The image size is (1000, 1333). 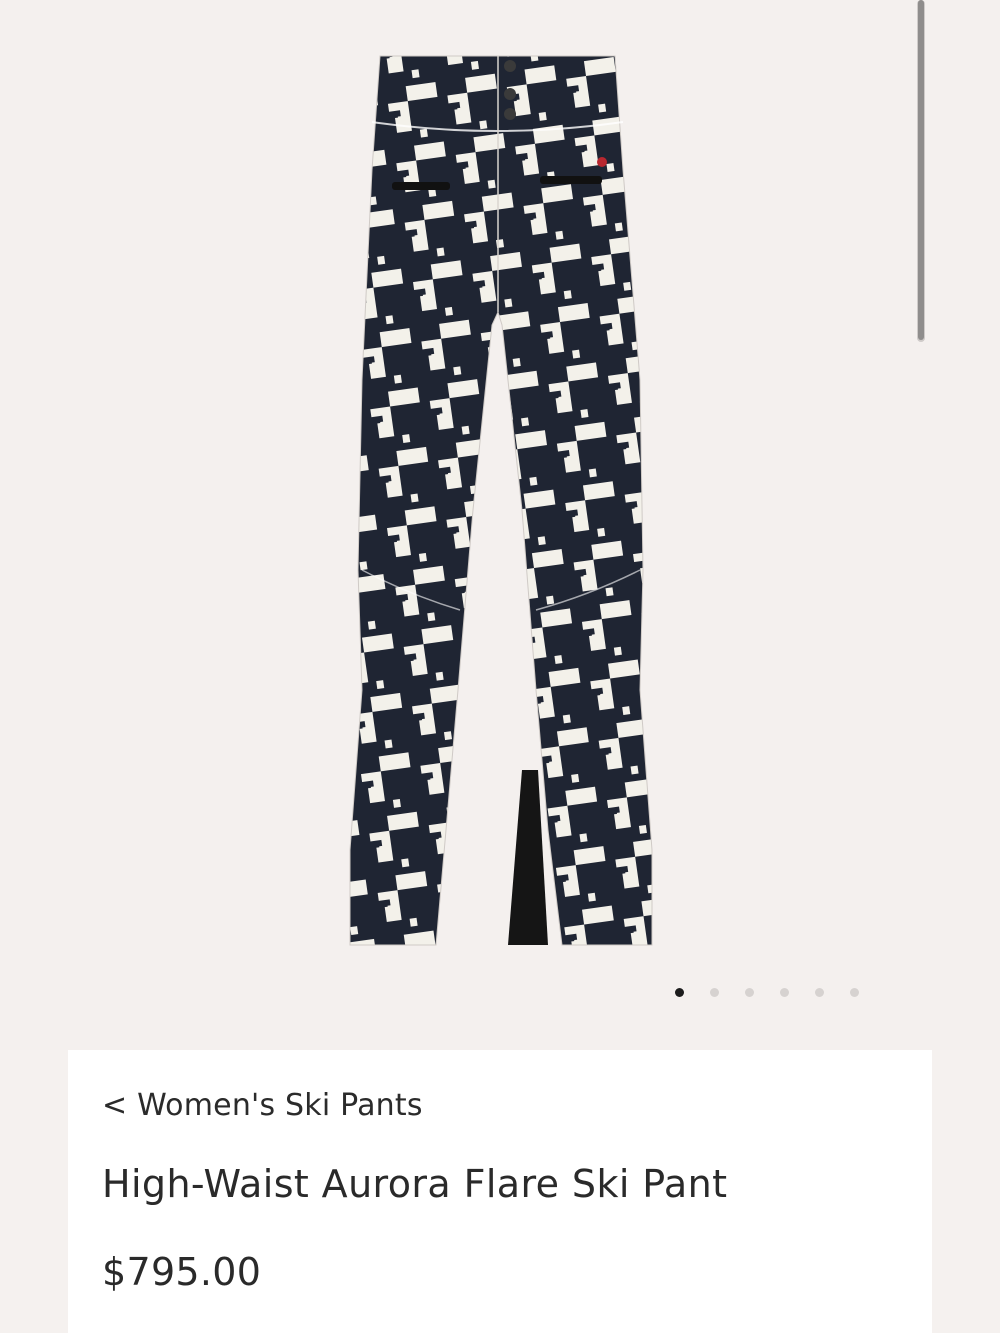 What do you see at coordinates (182, 1272) in the screenshot?
I see `product-price: $795.00` at bounding box center [182, 1272].